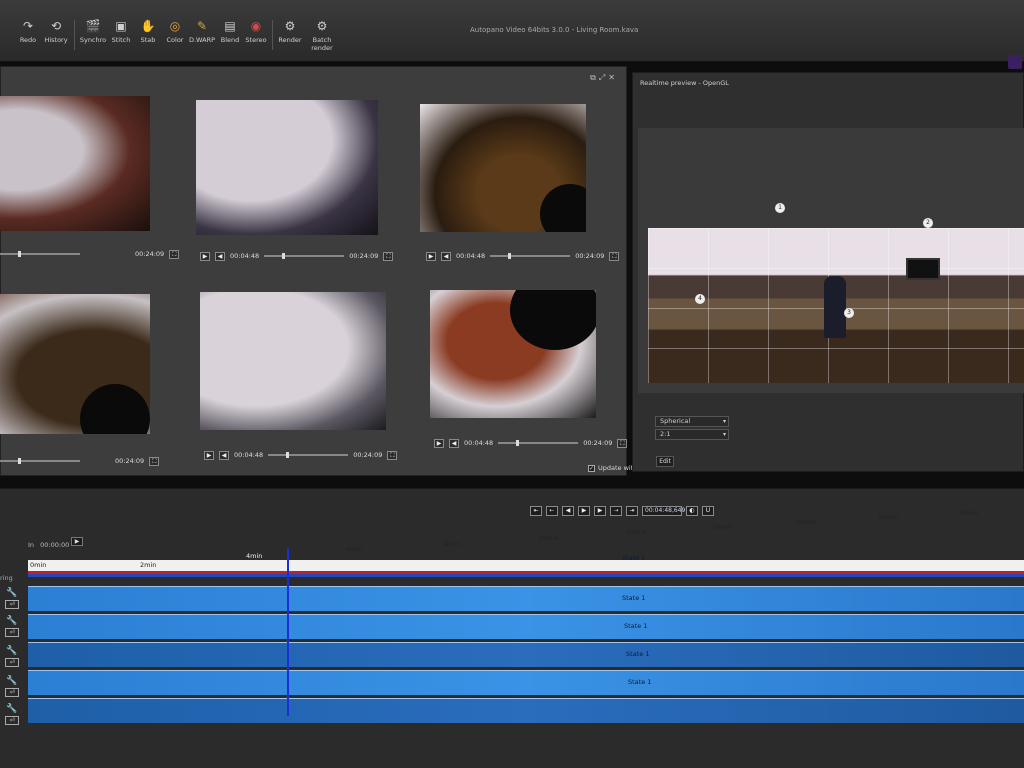  Describe the element at coordinates (148, 565) in the screenshot. I see `ruler-tick-label: 2min` at that location.